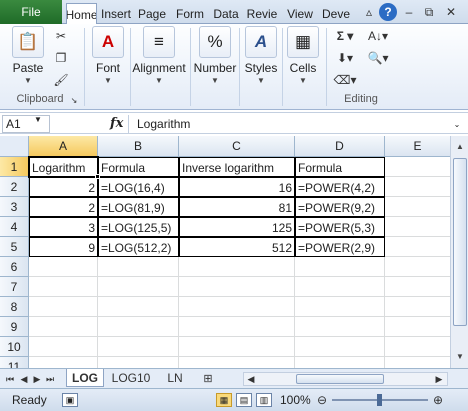  Describe the element at coordinates (295, 400) in the screenshot. I see `zoom-level: 100%` at that location.